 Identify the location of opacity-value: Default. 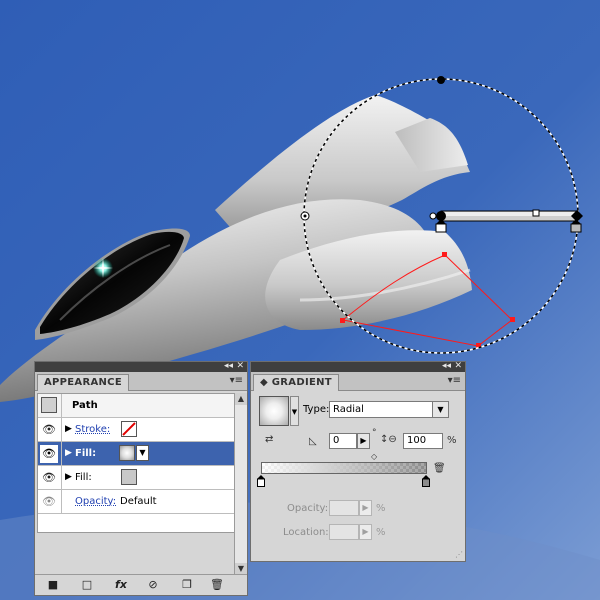
(138, 501).